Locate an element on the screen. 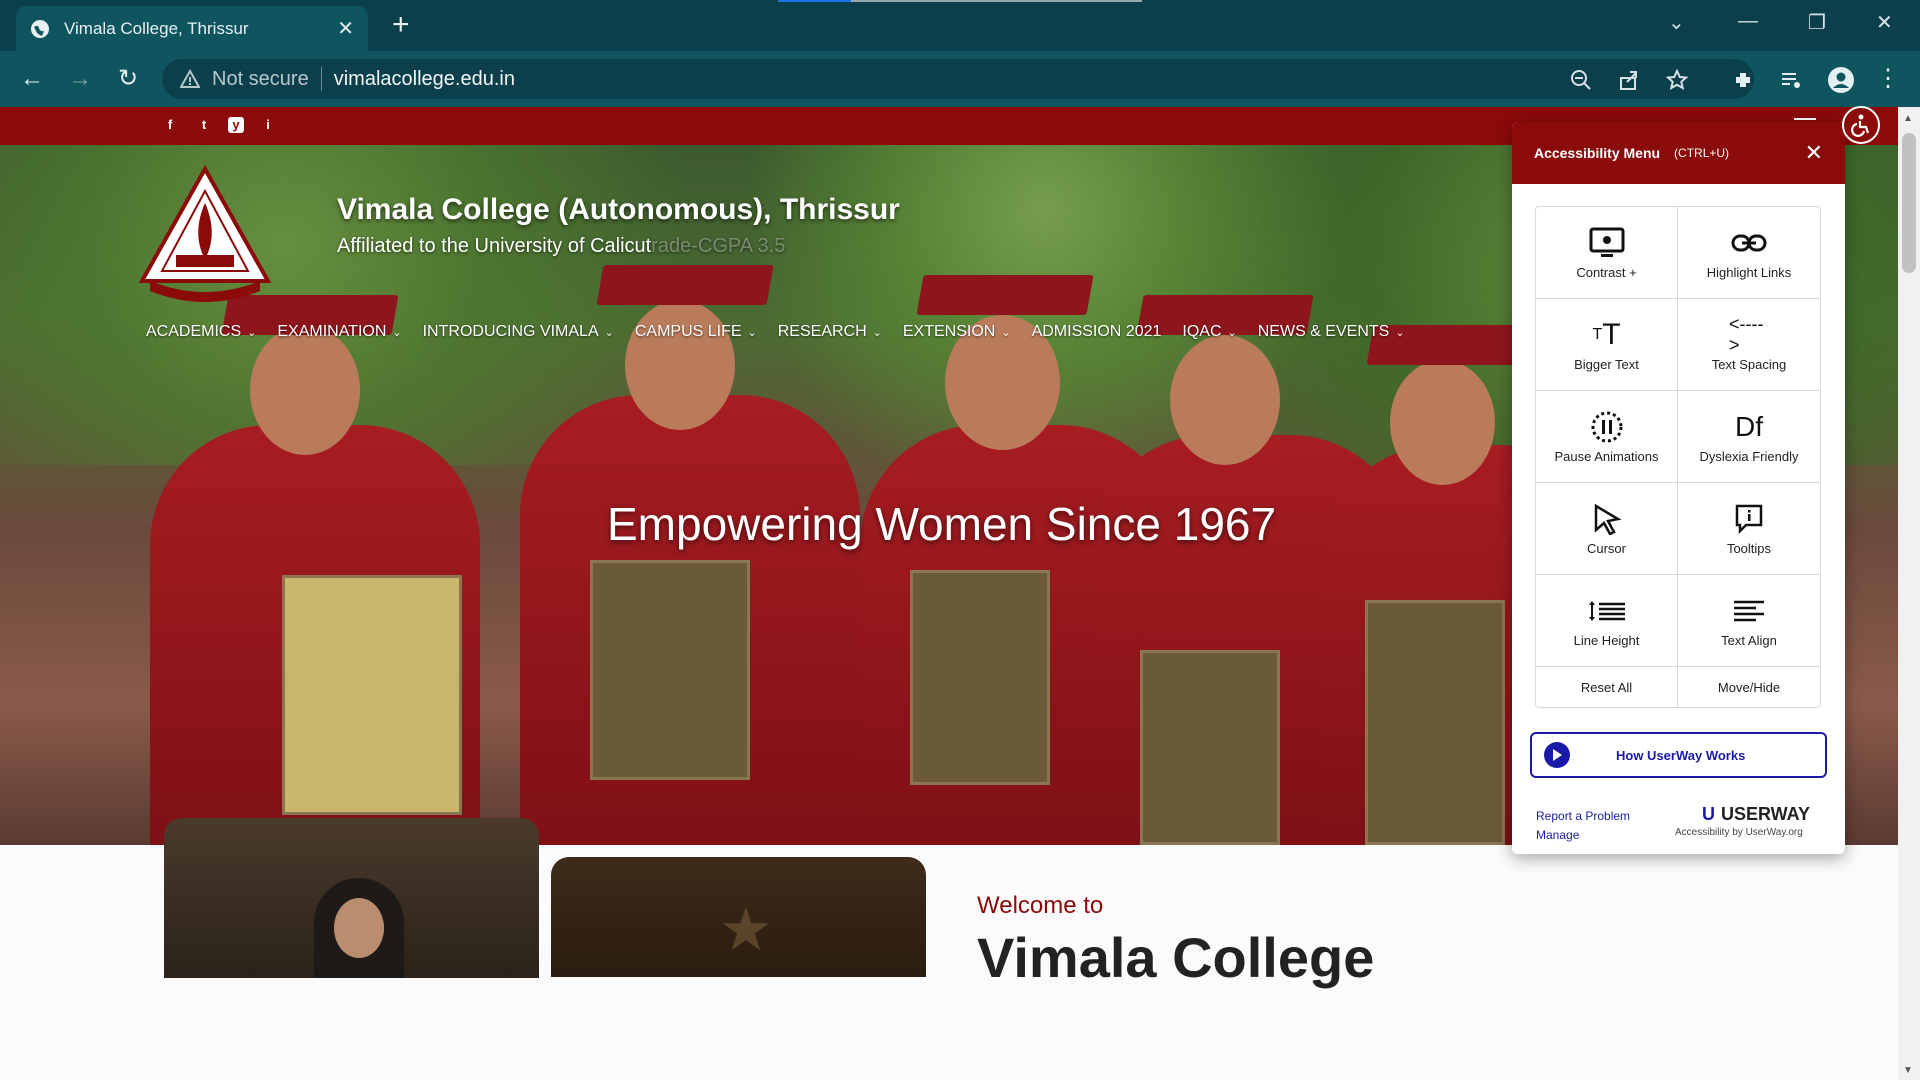  nav-campus-life: CAMPUS LIFE ⌄ is located at coordinates (696, 332).